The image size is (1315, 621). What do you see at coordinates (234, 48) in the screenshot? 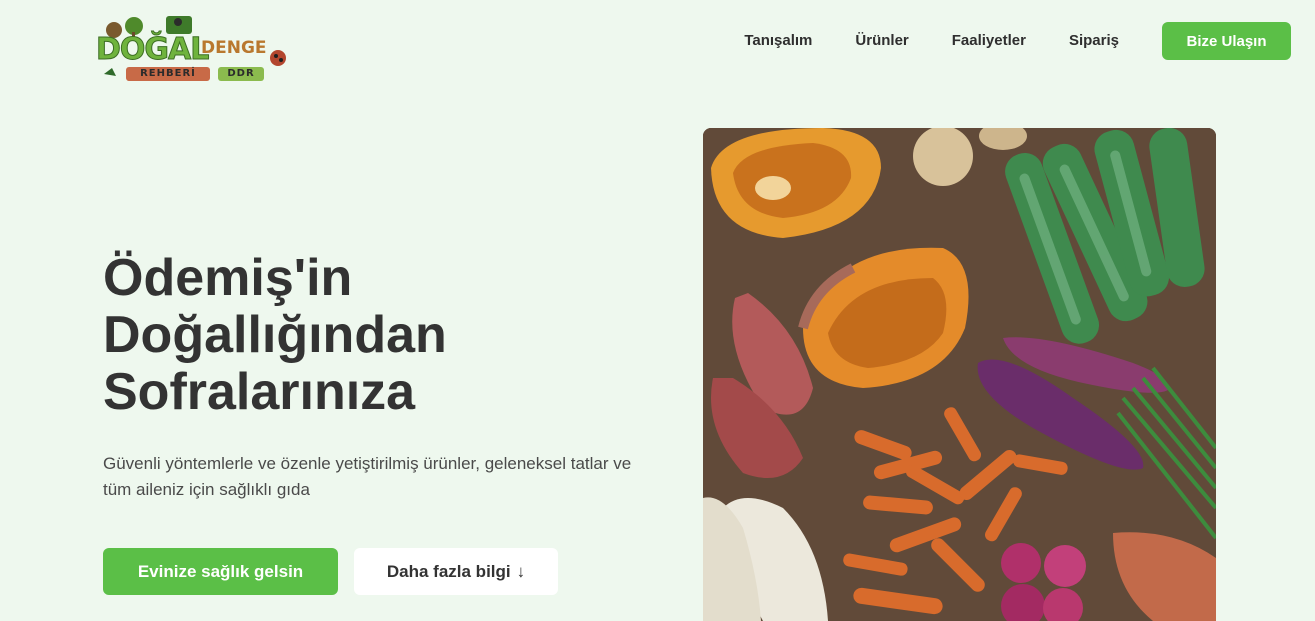
I see `logo-word-denge: DENGE` at bounding box center [234, 48].